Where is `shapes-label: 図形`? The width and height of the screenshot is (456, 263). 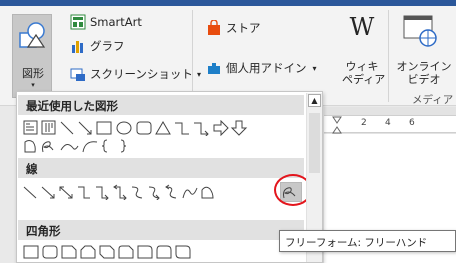
shapes-label: 図形 is located at coordinates (33, 73).